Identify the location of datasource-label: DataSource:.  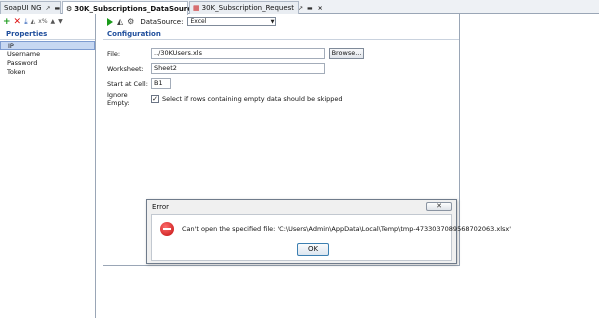
(162, 21).